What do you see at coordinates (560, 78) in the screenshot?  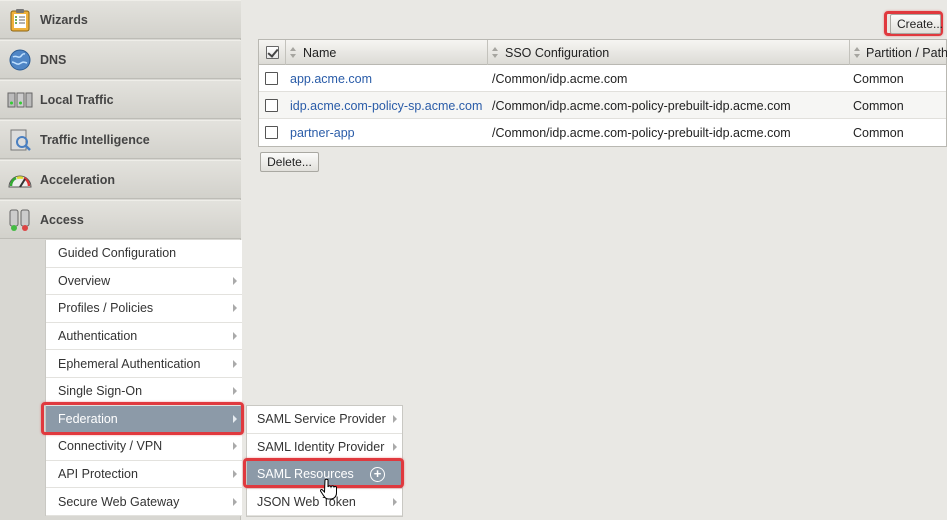 I see `sso-configuration-cell: /Common/idp.acme.com` at bounding box center [560, 78].